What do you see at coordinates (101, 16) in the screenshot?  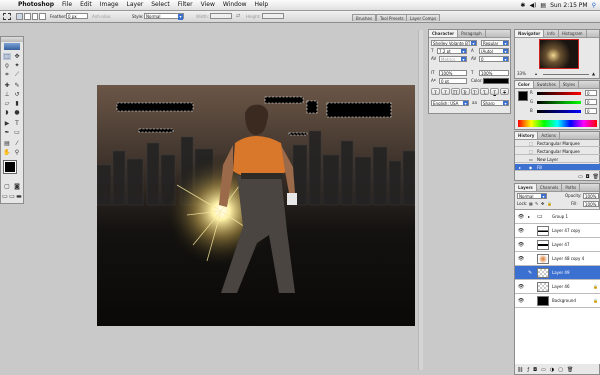 I see `anti-alias-checkbox-label: Anti-alias` at bounding box center [101, 16].